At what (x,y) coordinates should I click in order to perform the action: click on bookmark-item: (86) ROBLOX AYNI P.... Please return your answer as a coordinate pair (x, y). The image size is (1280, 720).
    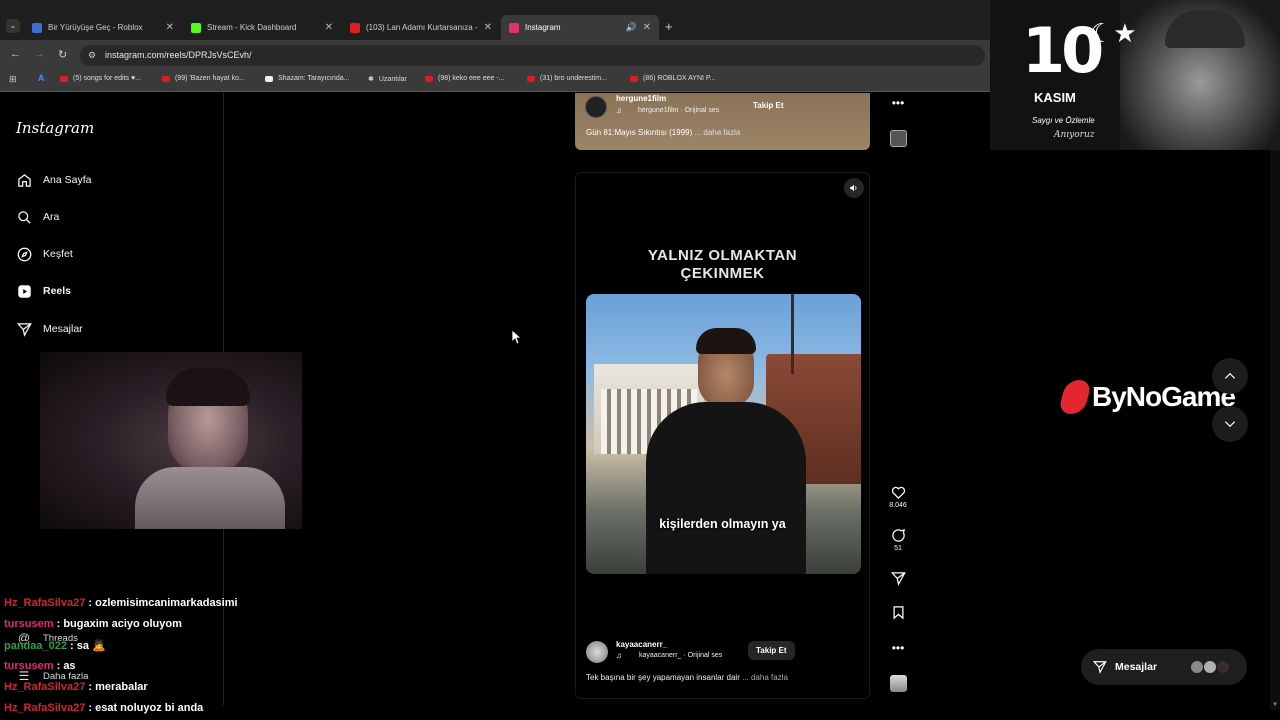
    Looking at the image, I should click on (673, 78).